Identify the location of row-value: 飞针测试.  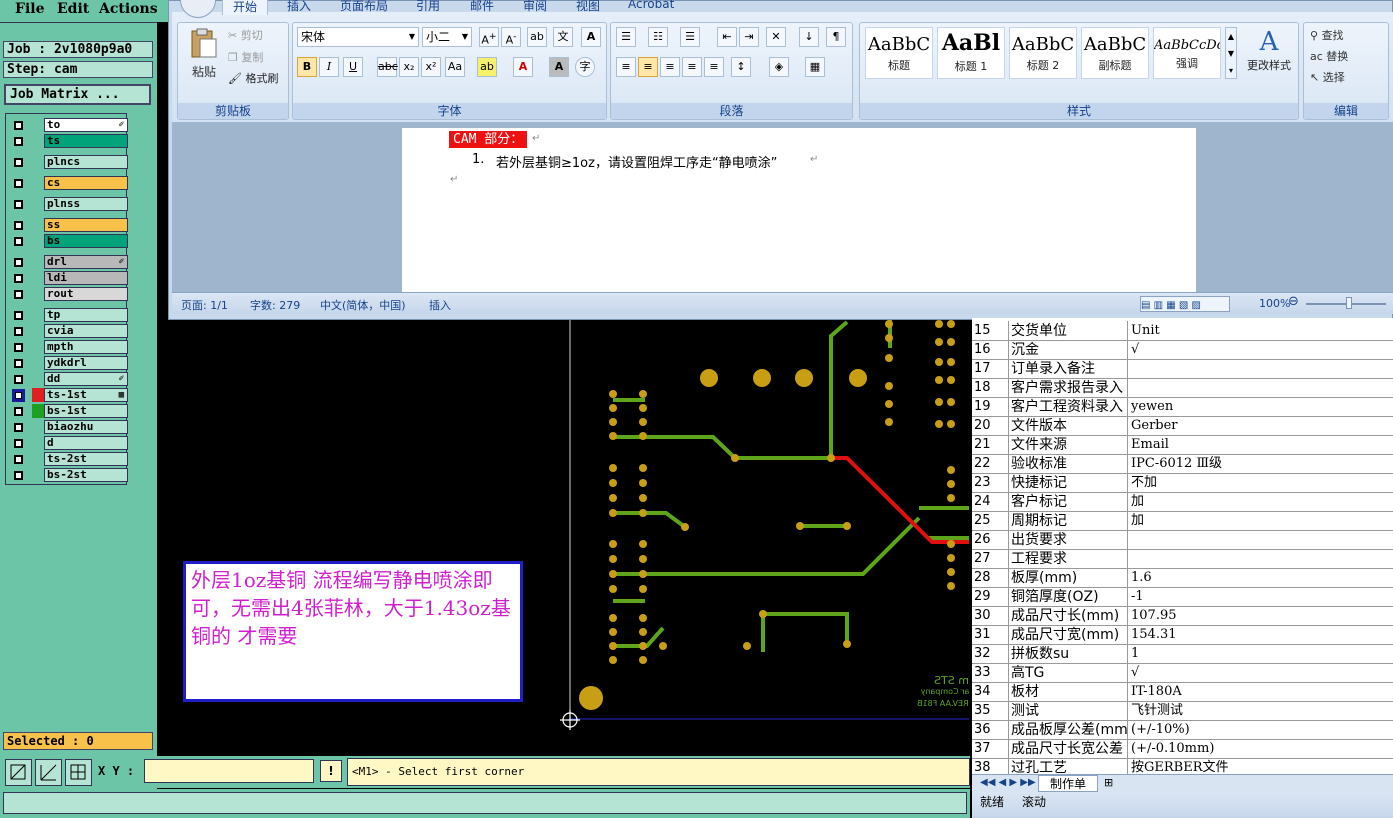
(1260, 710).